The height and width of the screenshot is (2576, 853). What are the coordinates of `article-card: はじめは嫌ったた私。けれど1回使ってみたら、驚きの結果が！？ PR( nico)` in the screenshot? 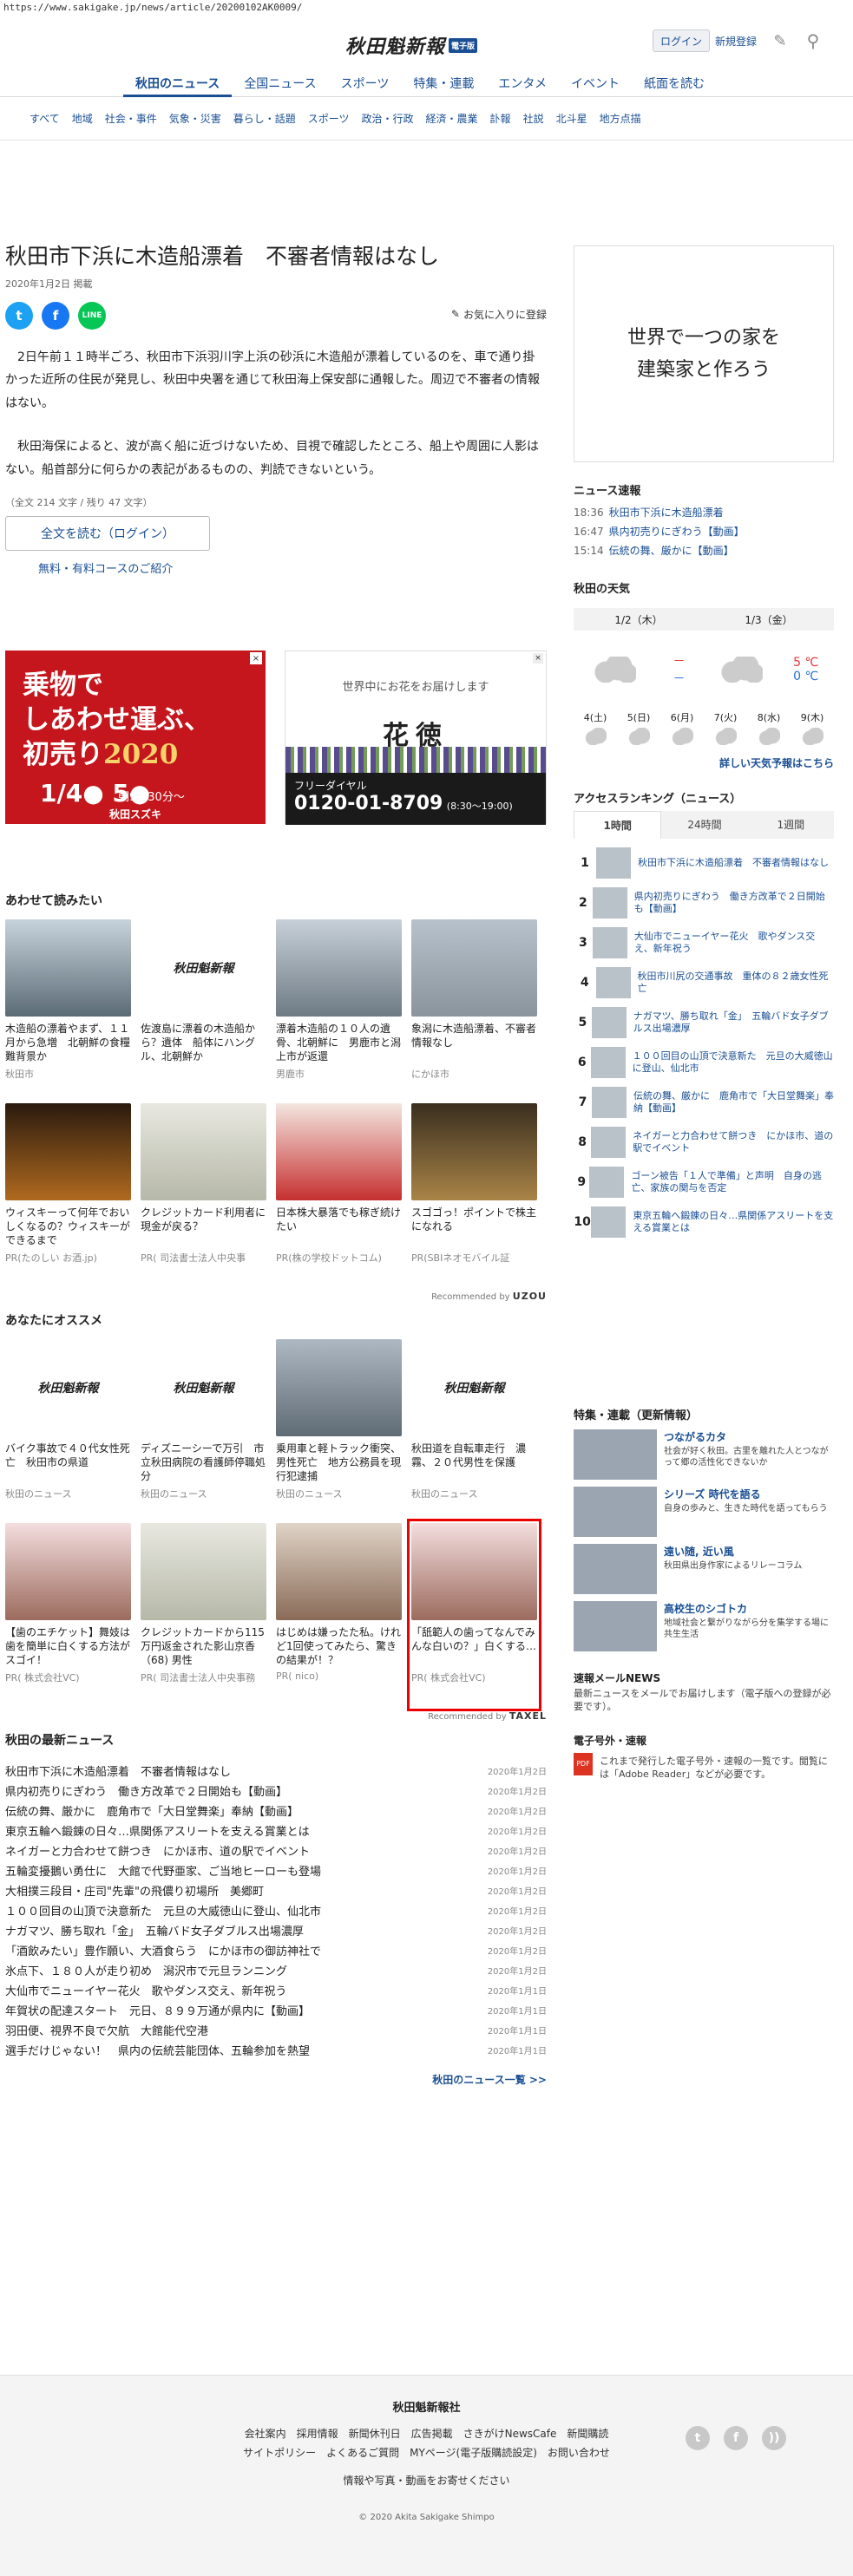 It's located at (339, 1615).